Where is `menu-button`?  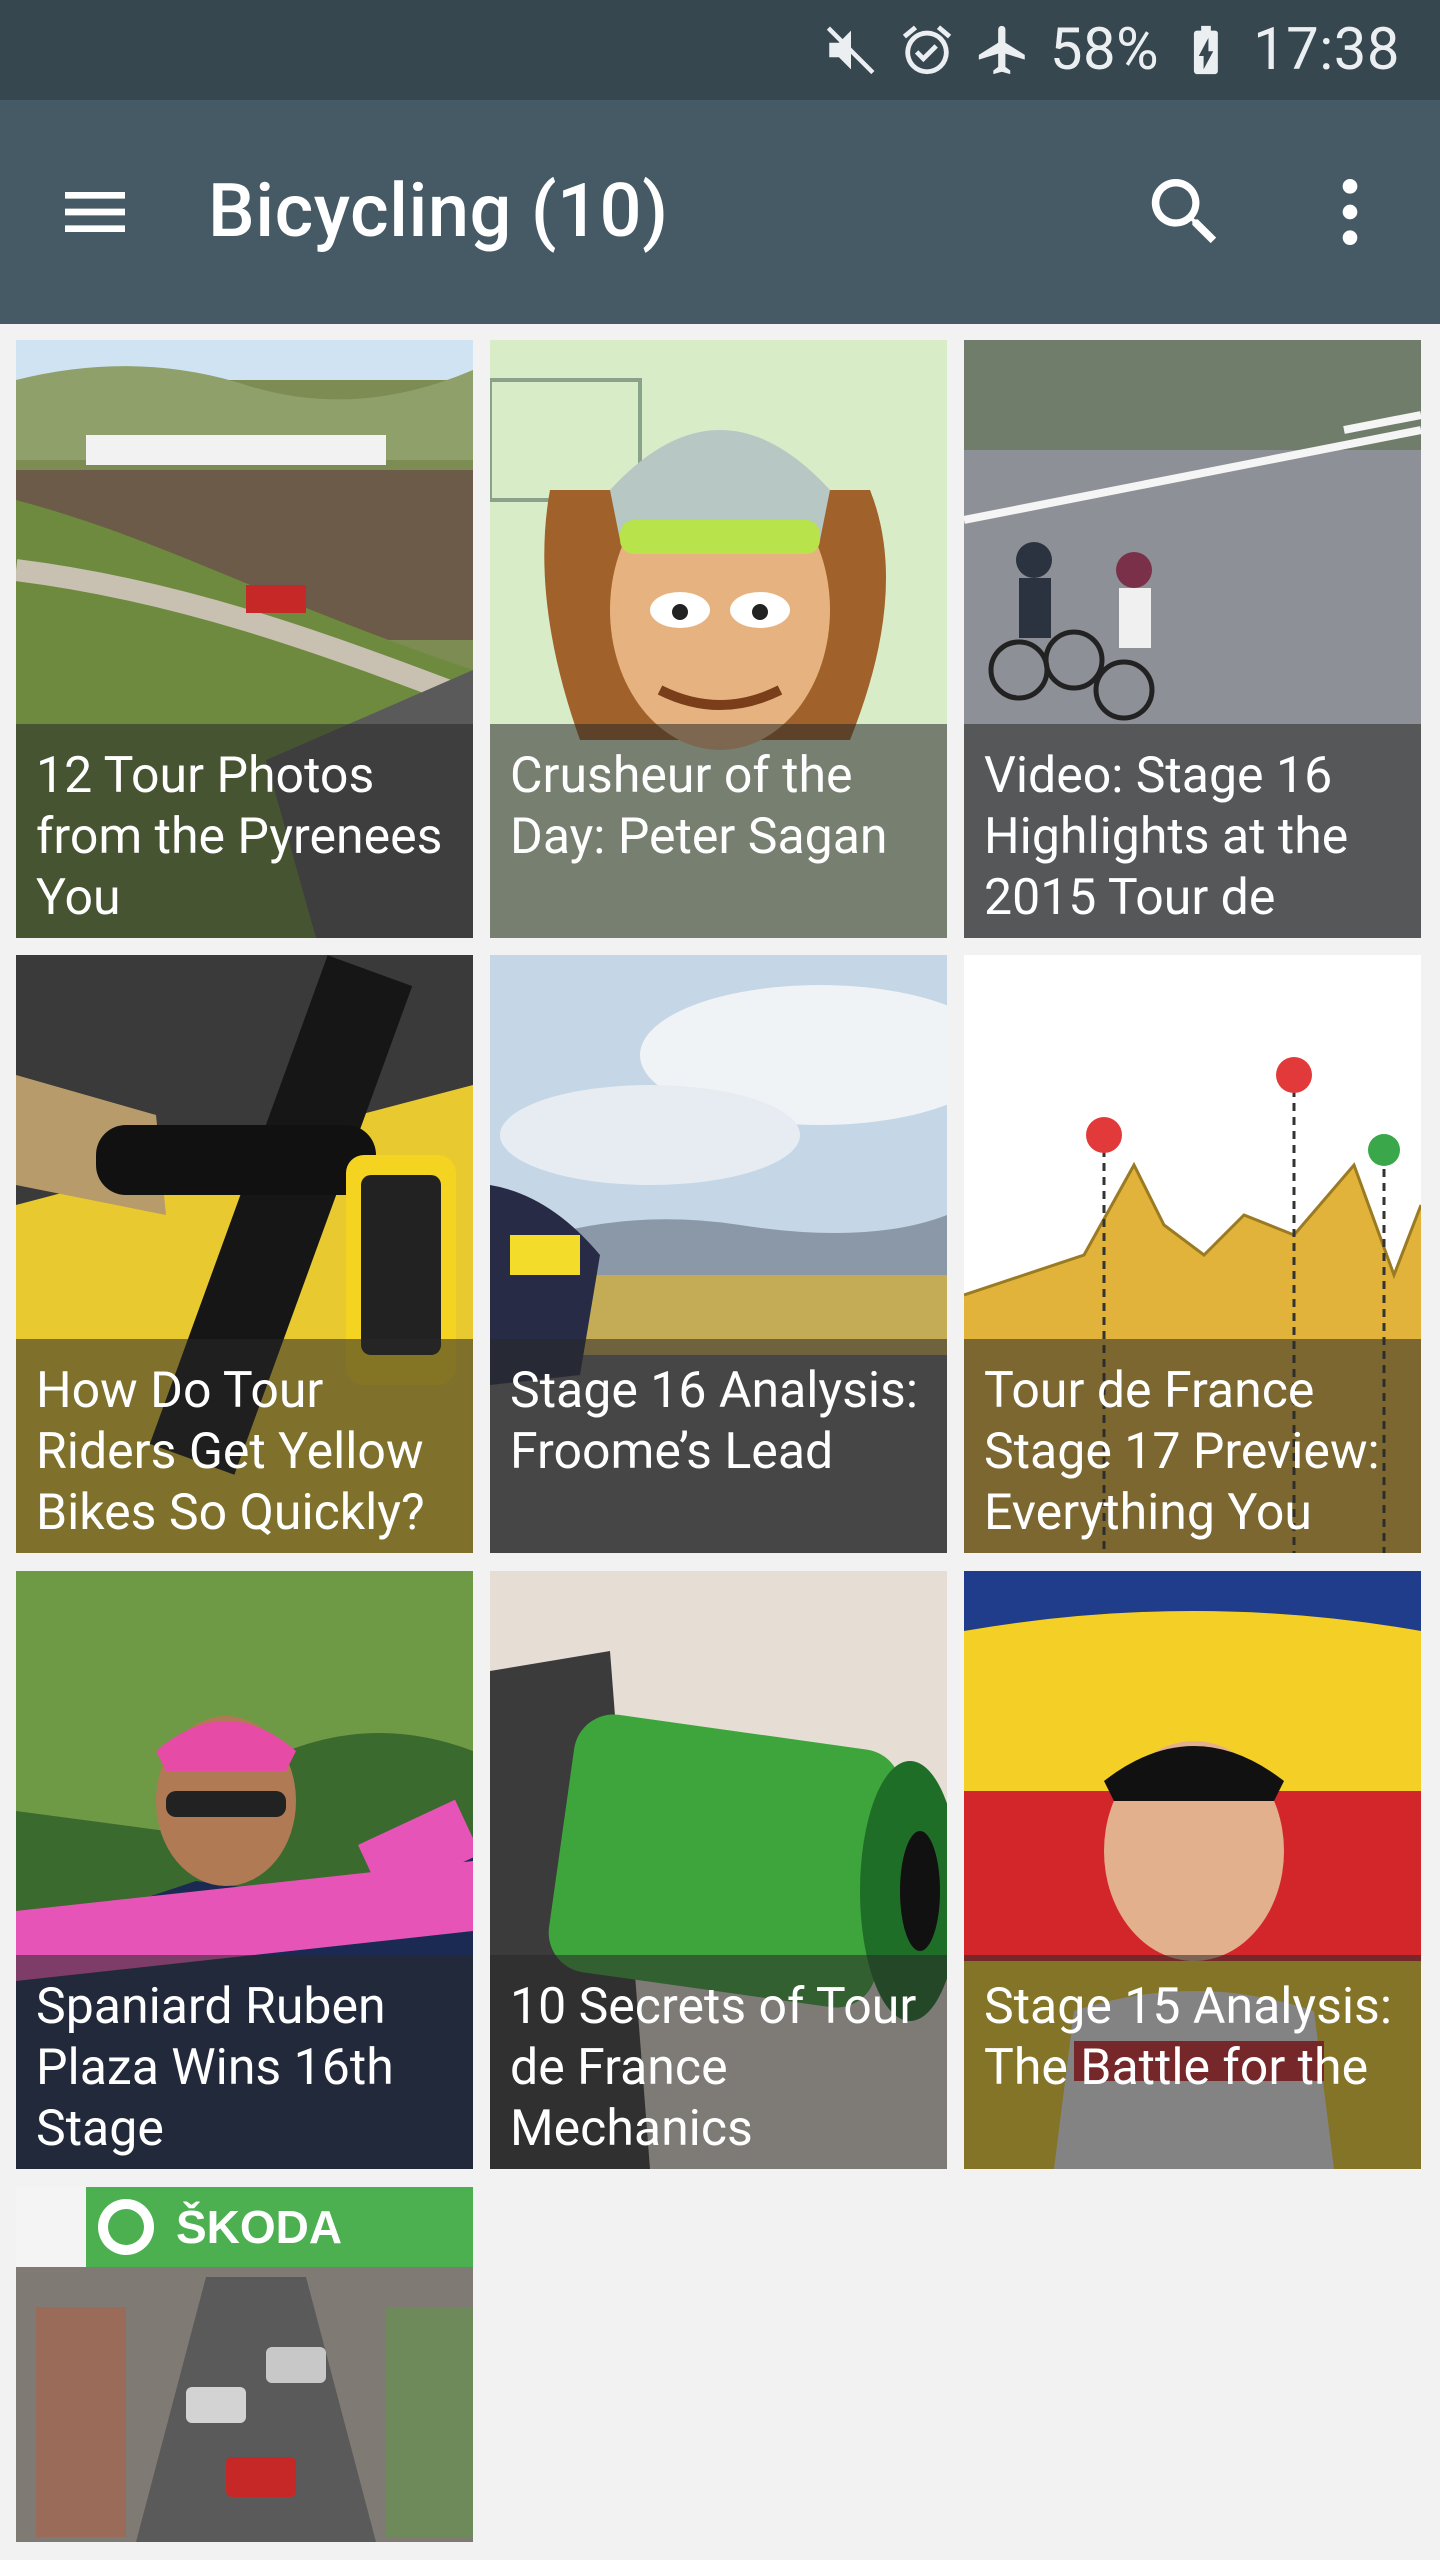 menu-button is located at coordinates (95, 212).